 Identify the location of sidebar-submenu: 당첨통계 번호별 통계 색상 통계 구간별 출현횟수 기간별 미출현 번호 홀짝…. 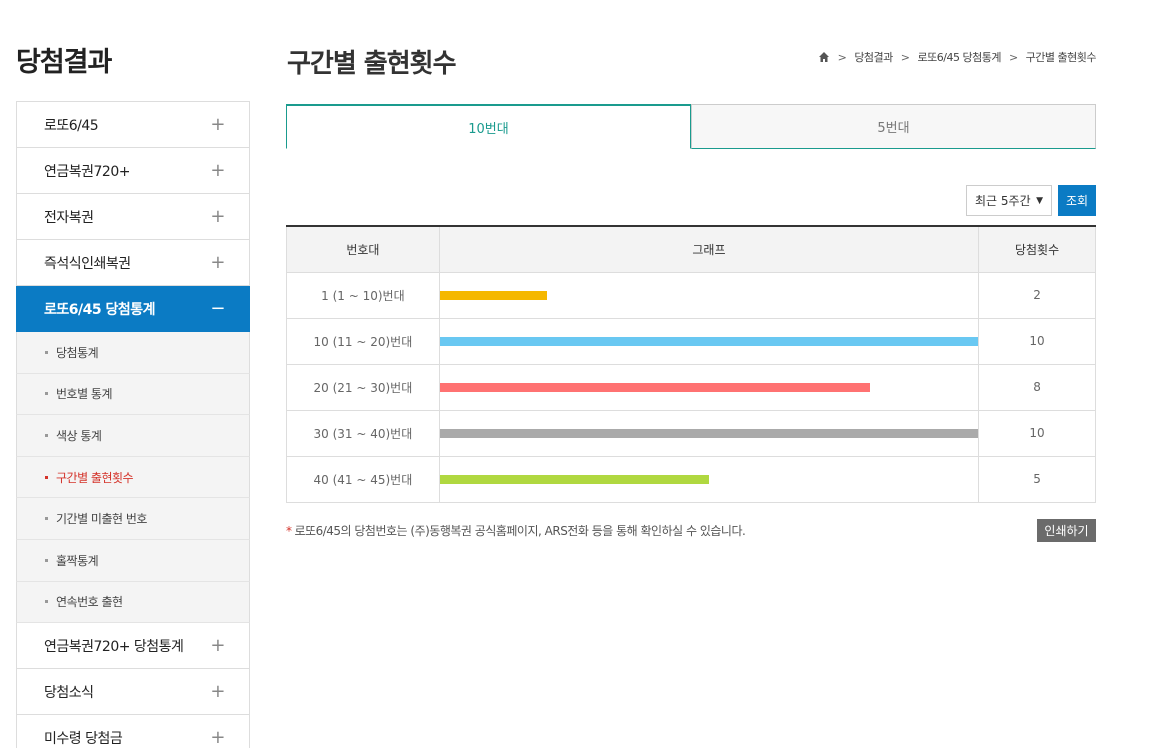
(133, 478).